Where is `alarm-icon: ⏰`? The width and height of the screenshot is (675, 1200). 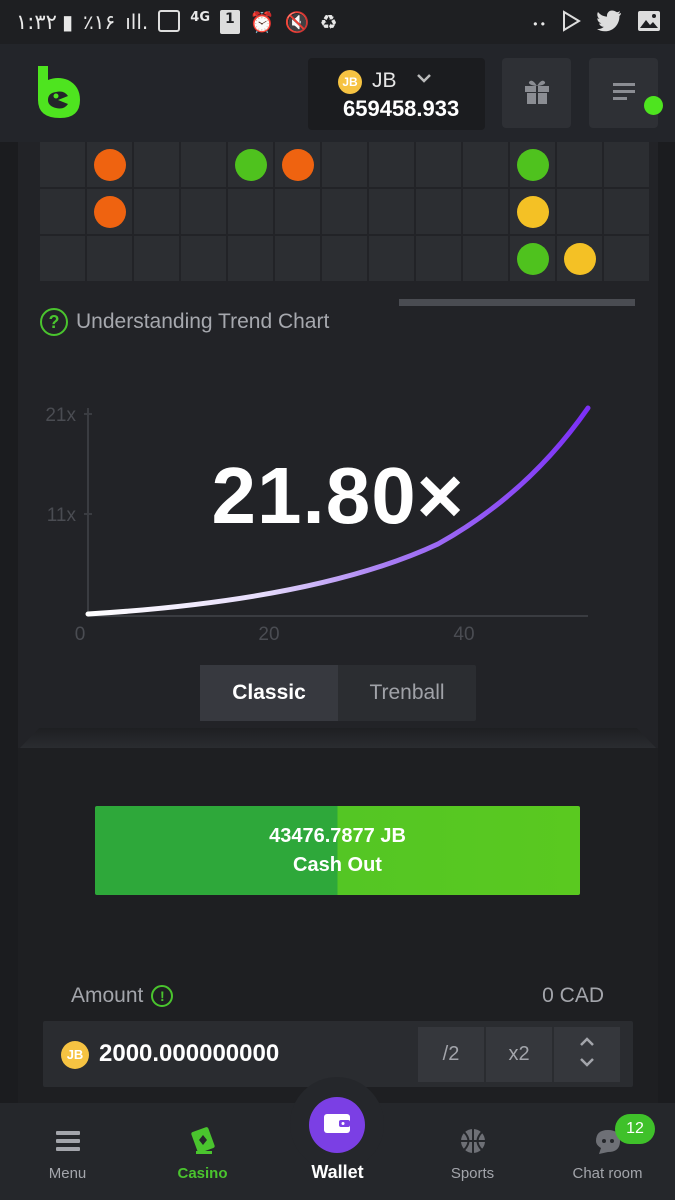 alarm-icon: ⏰ is located at coordinates (262, 22).